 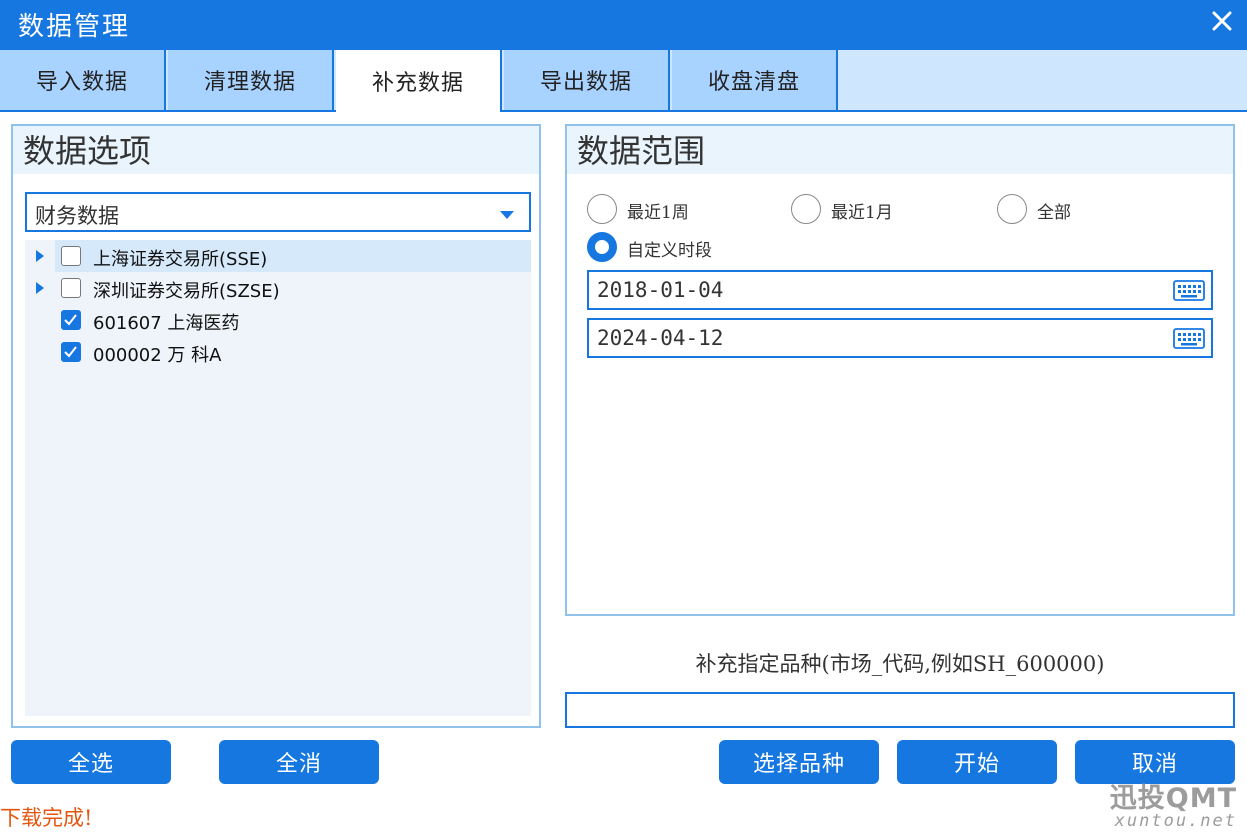 I want to click on title-bar: 数据管理, so click(x=623, y=25).